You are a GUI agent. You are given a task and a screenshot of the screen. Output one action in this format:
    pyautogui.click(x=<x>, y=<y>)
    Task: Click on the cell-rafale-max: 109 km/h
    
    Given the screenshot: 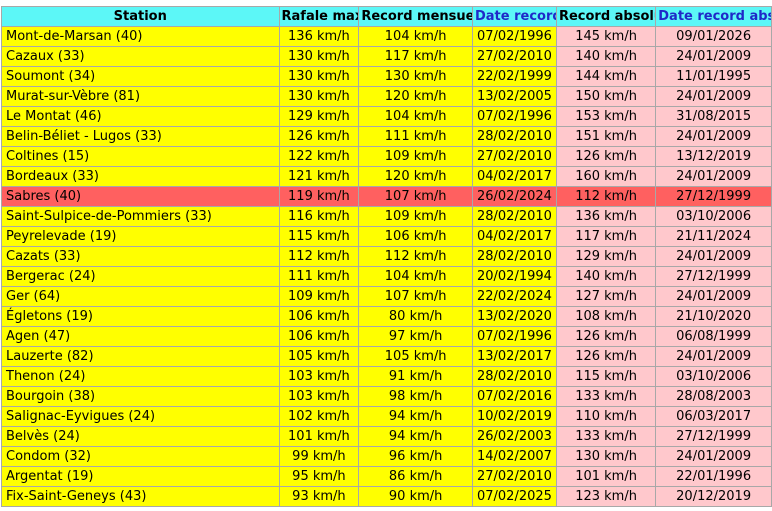 What is the action you would take?
    pyautogui.click(x=319, y=296)
    